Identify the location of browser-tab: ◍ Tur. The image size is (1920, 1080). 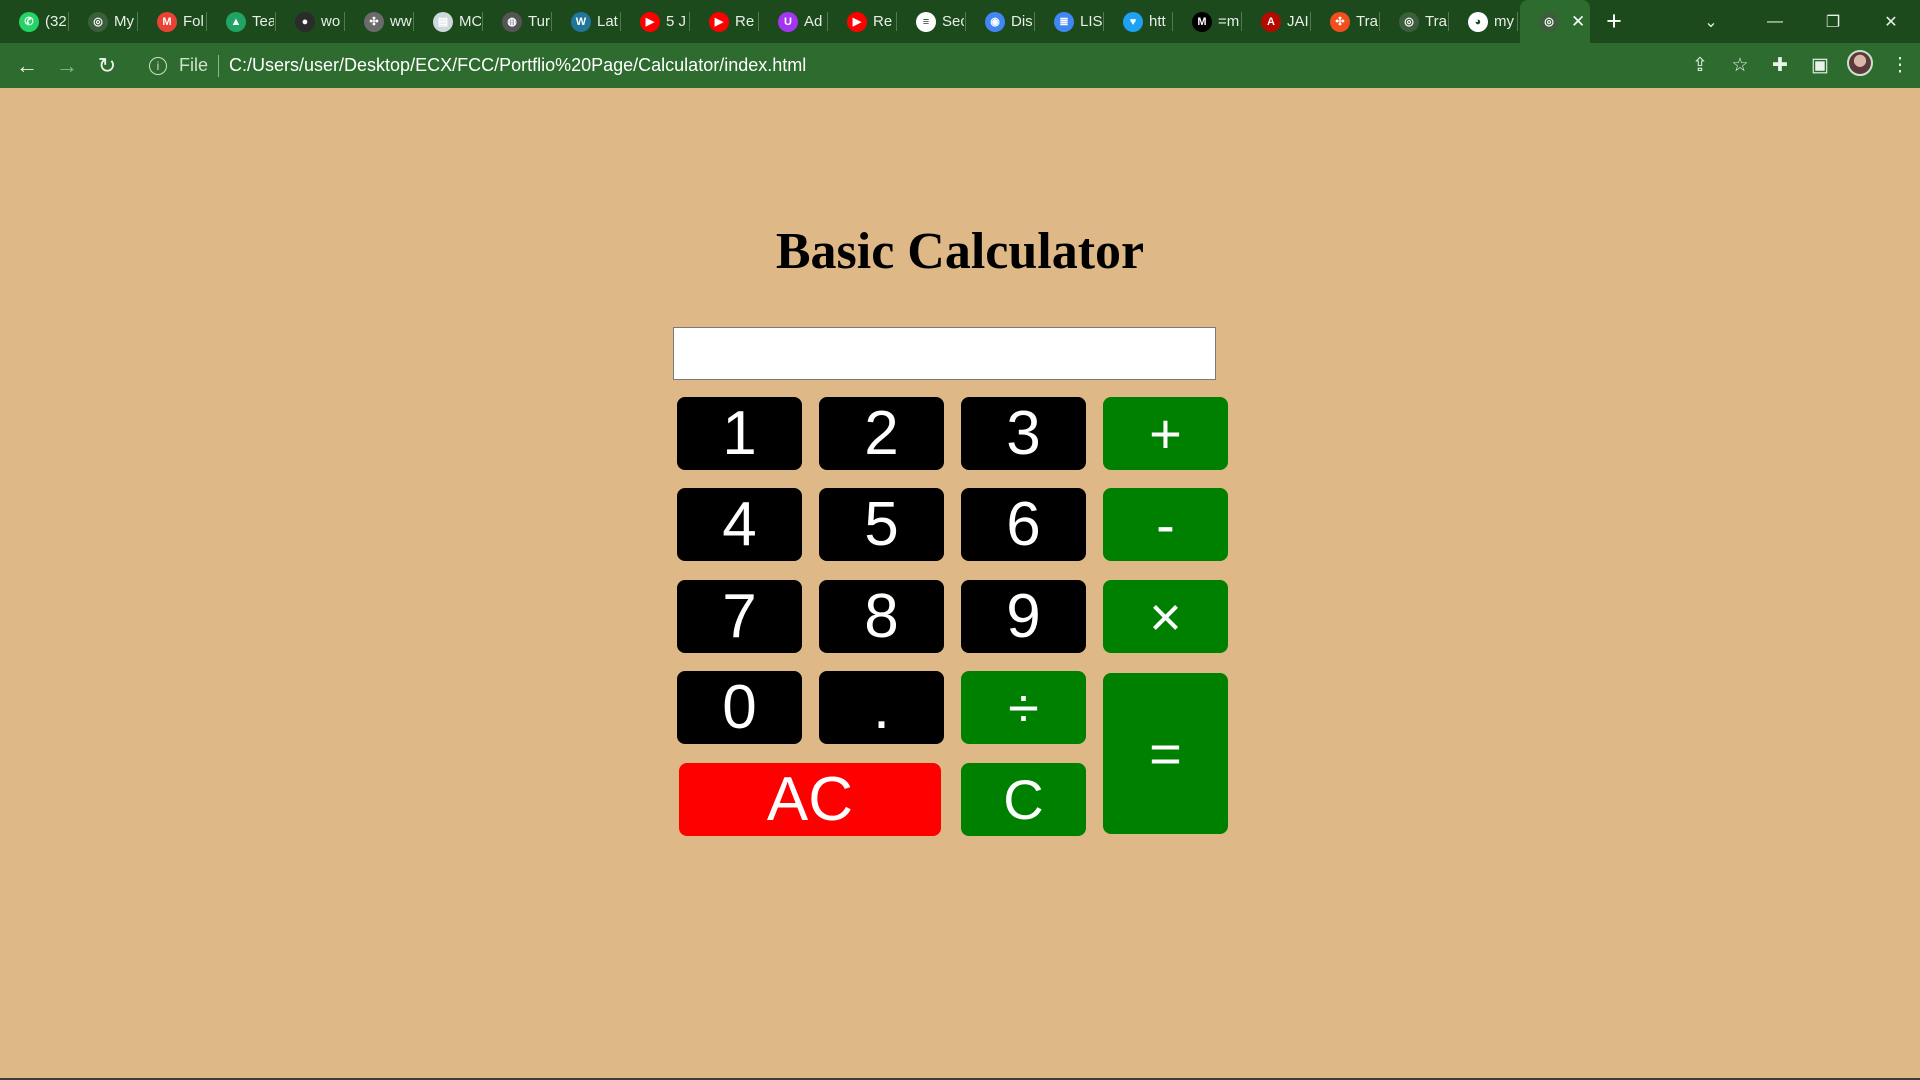
(517, 21).